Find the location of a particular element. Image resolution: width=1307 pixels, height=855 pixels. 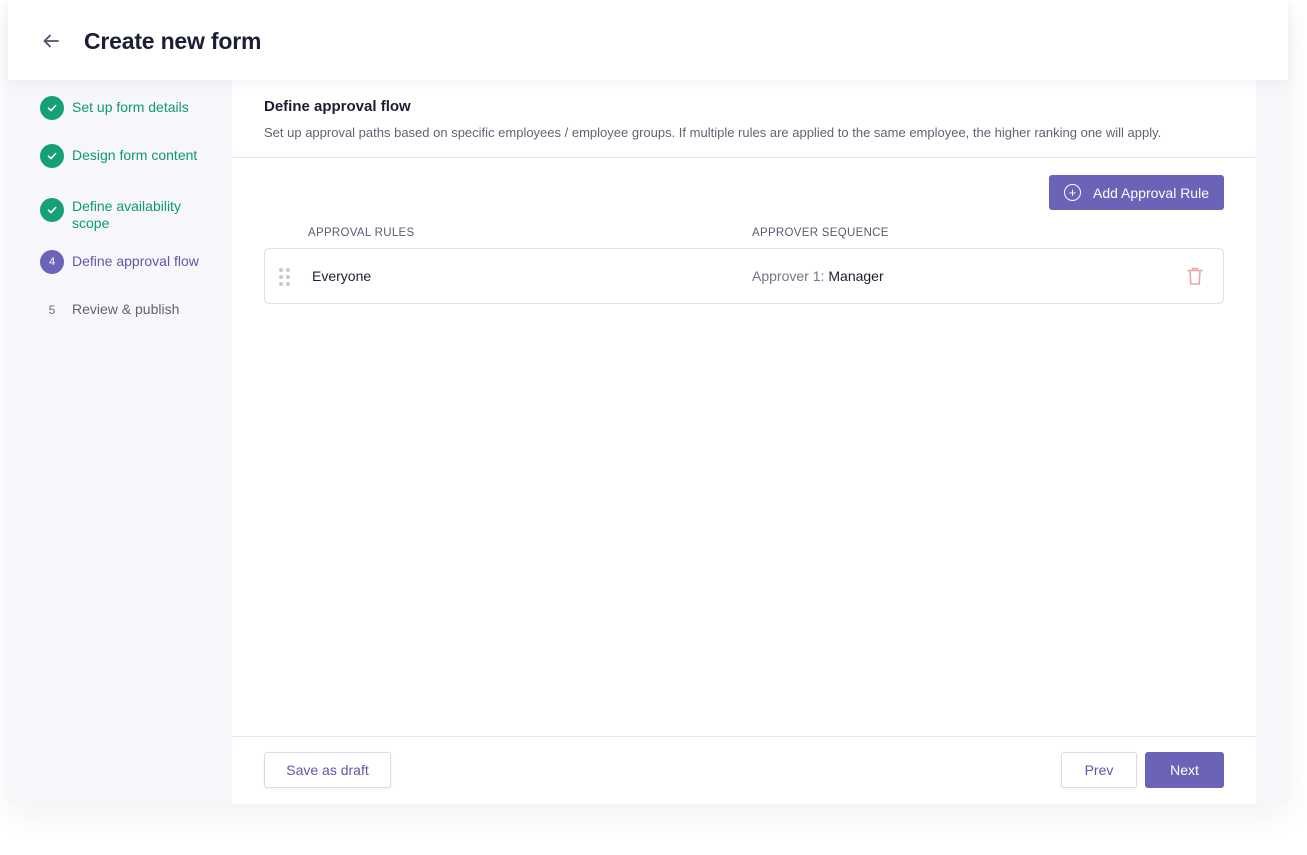

step-label: Set up form details is located at coordinates (130, 107).